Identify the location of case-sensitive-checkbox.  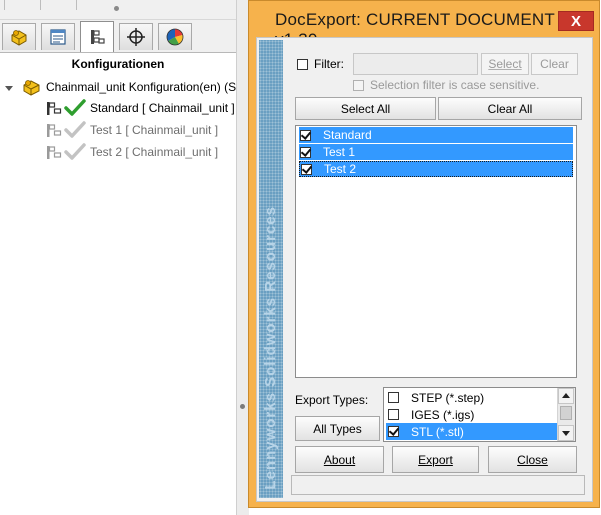
(358, 85).